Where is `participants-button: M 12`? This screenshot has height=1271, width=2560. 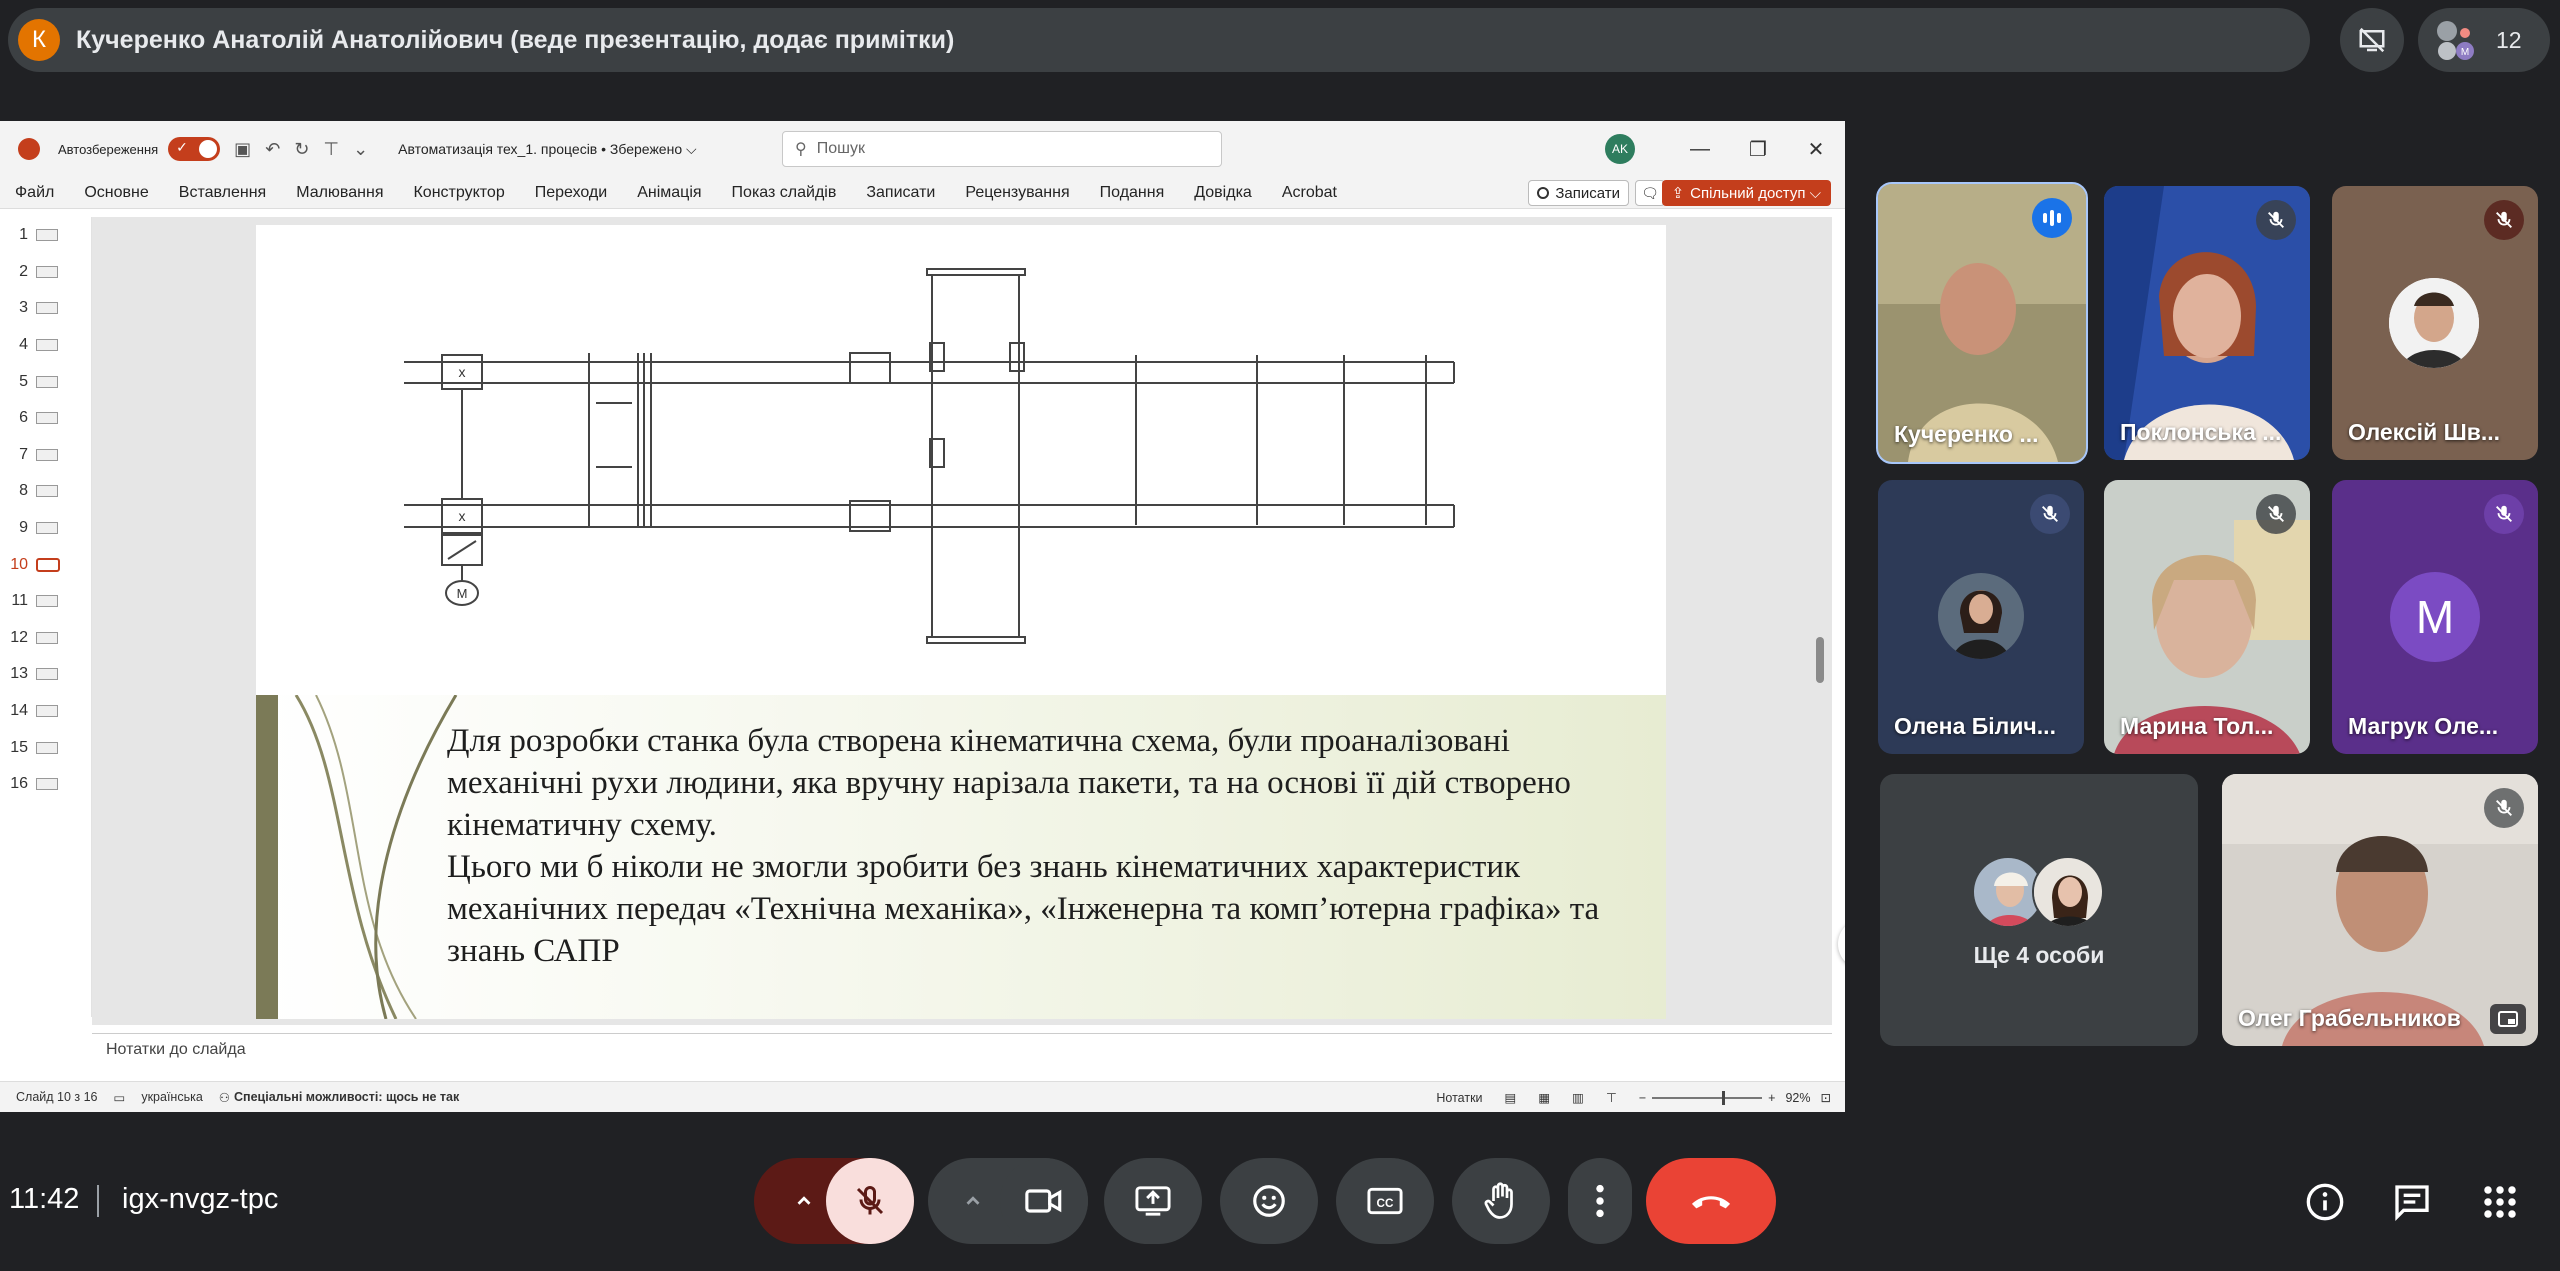
participants-button: M 12 is located at coordinates (2484, 40).